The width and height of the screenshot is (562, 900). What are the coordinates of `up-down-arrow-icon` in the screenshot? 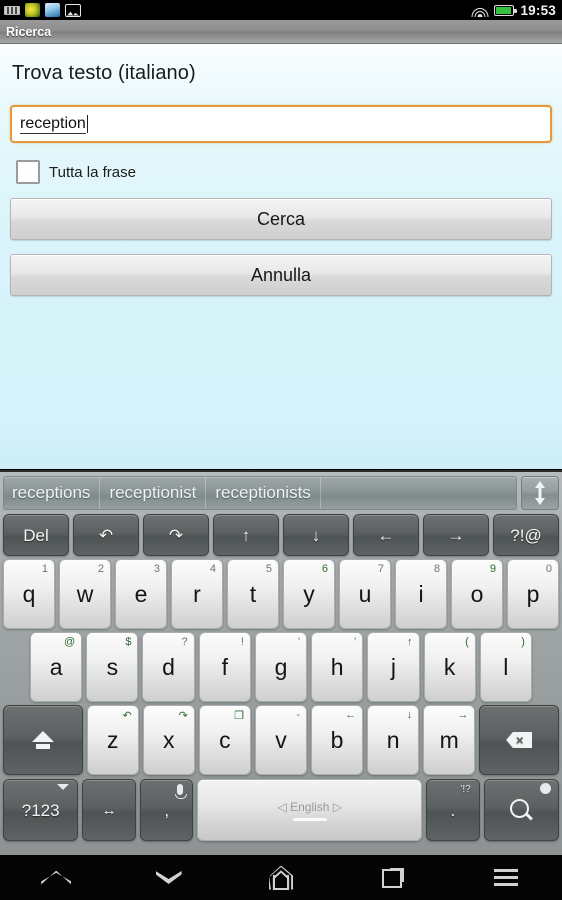 It's located at (540, 493).